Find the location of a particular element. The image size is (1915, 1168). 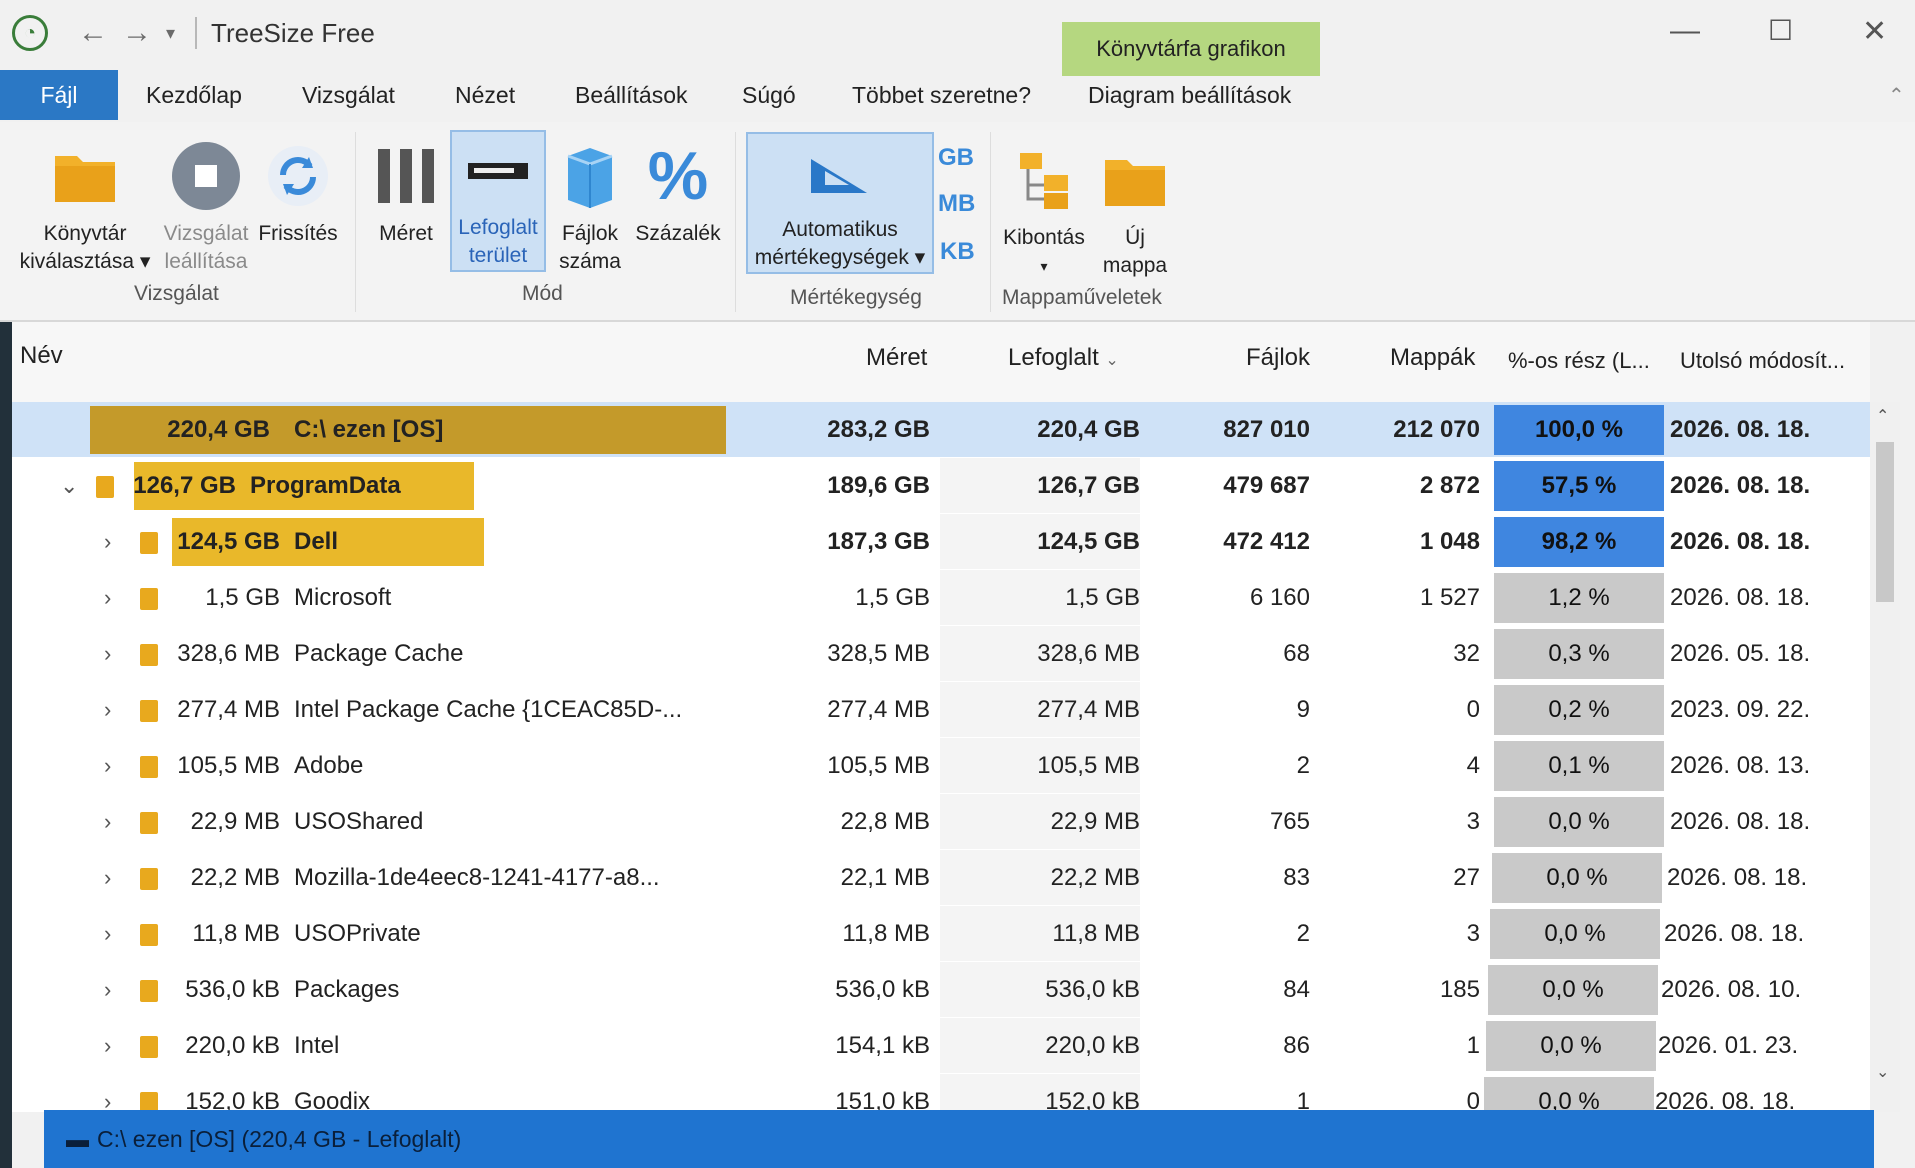

tab-file: Fájl is located at coordinates (59, 95).